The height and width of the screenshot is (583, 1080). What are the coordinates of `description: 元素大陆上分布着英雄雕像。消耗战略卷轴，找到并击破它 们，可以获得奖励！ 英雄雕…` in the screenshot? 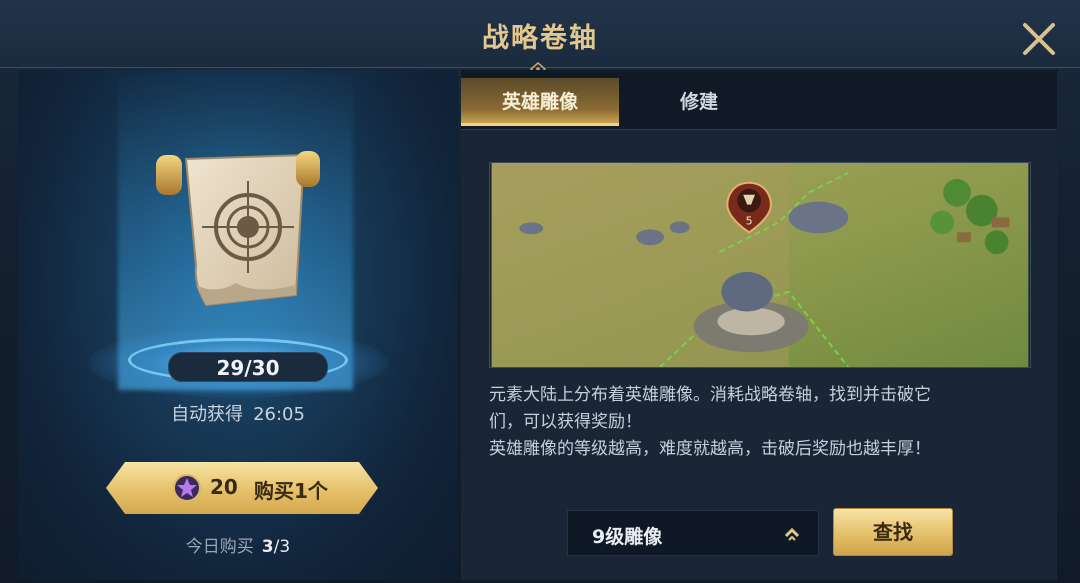 It's located at (759, 422).